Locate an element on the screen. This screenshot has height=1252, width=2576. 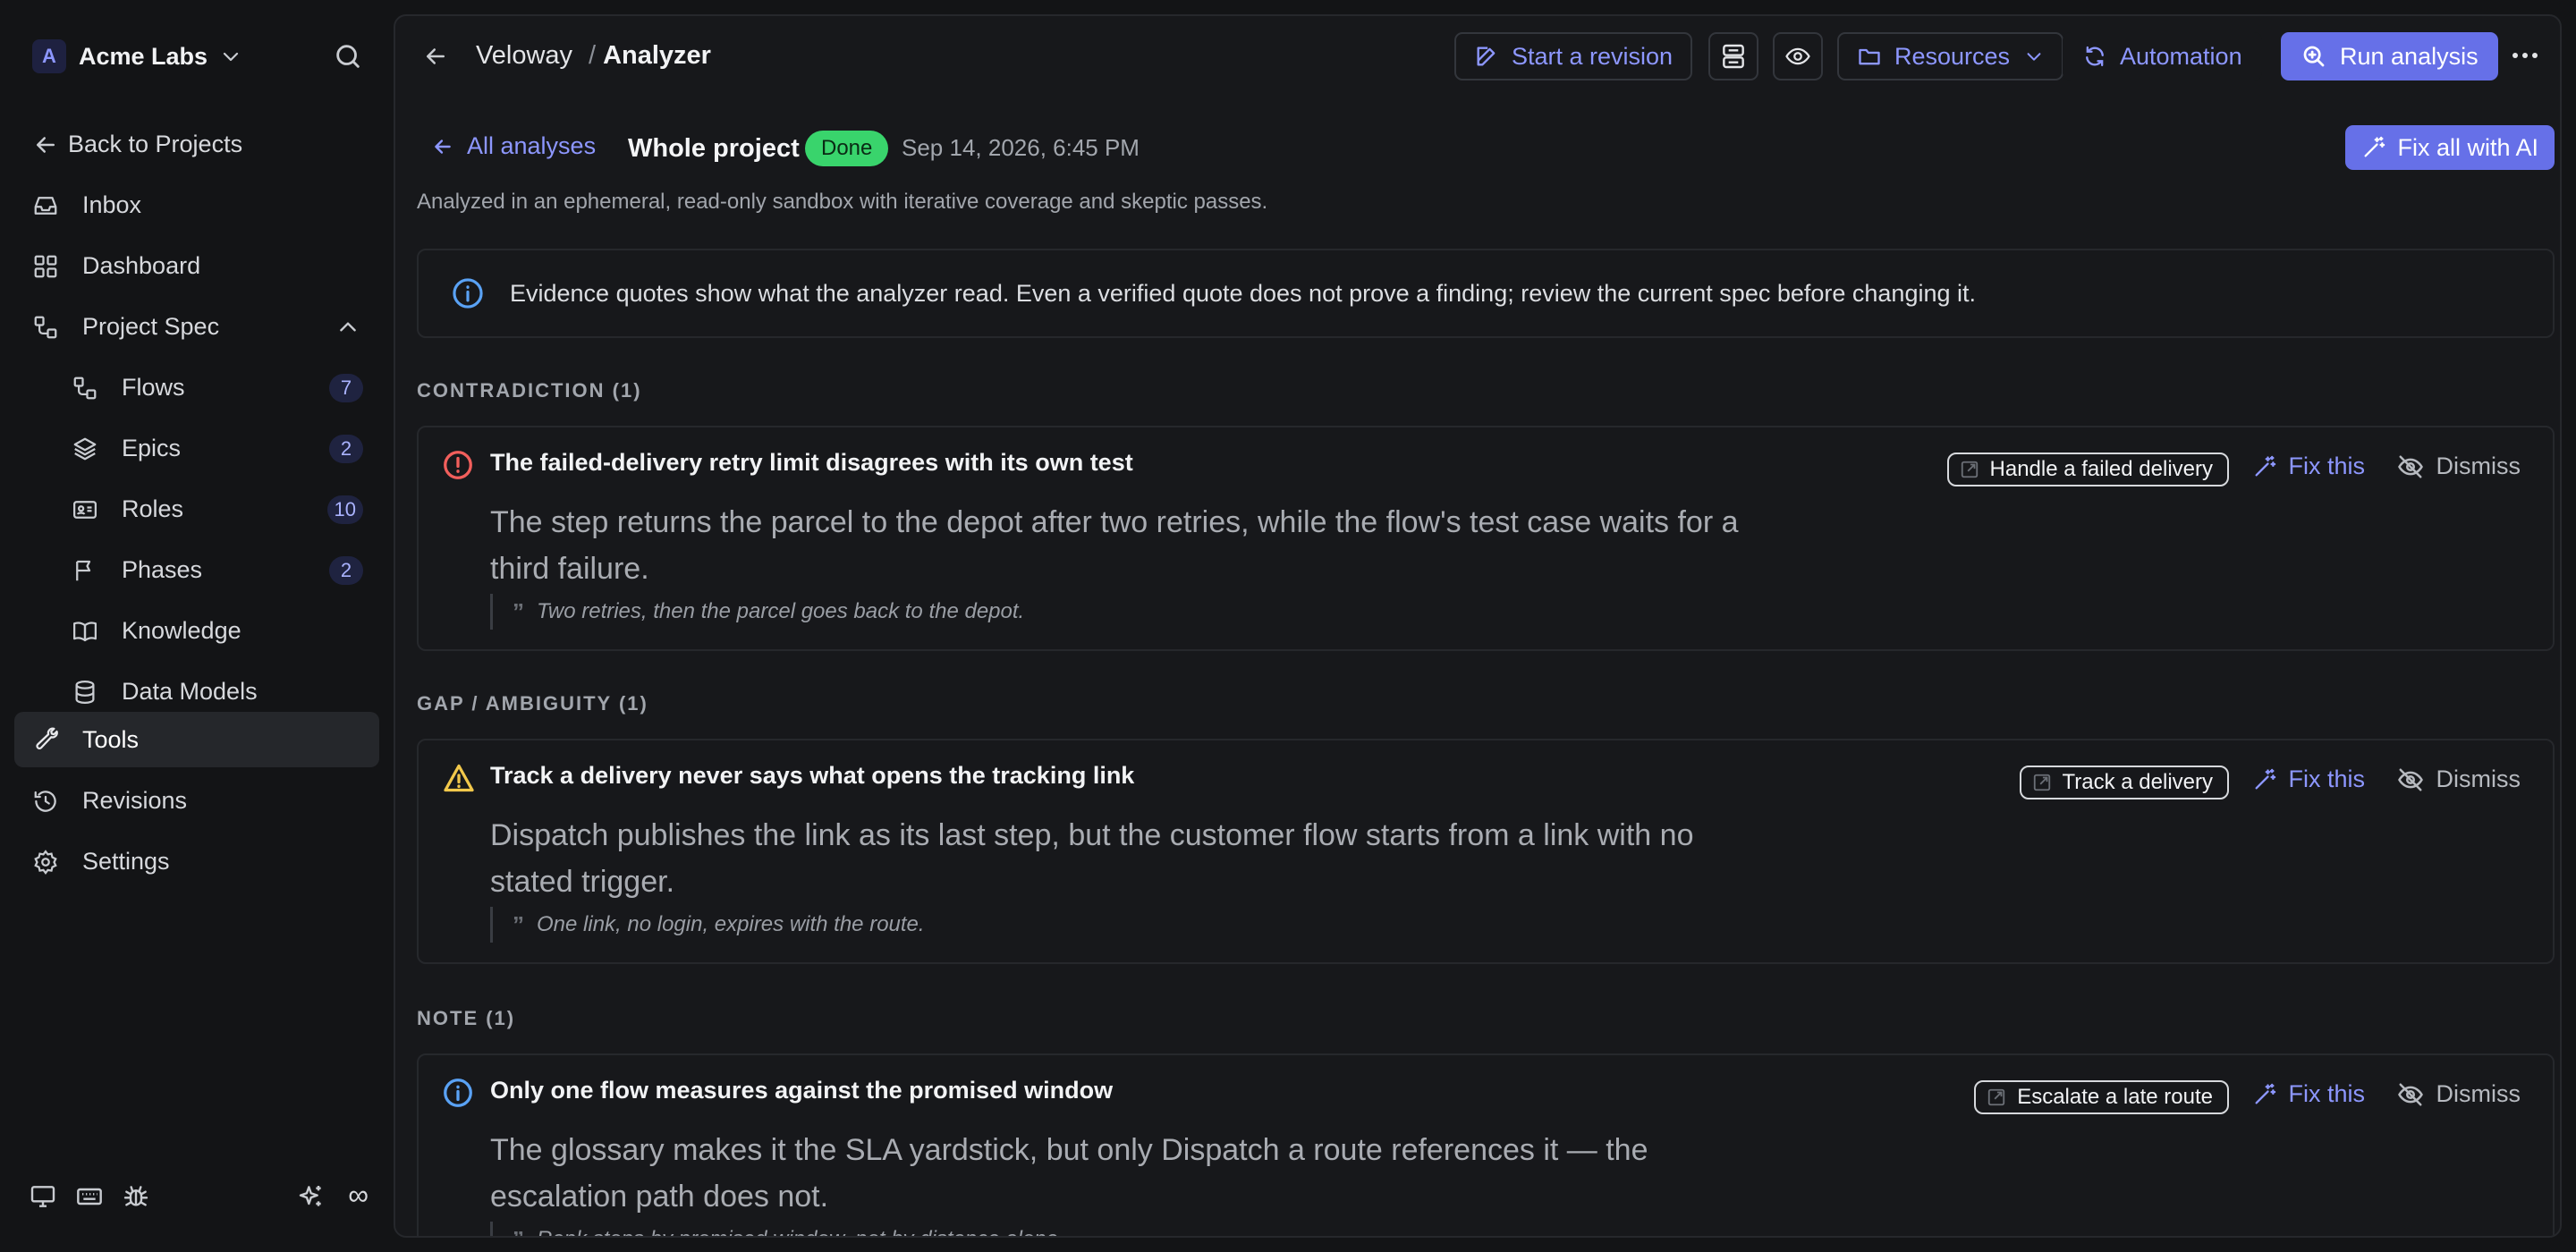
flow-link-chip: Handle a failed delivery is located at coordinates (2087, 469).